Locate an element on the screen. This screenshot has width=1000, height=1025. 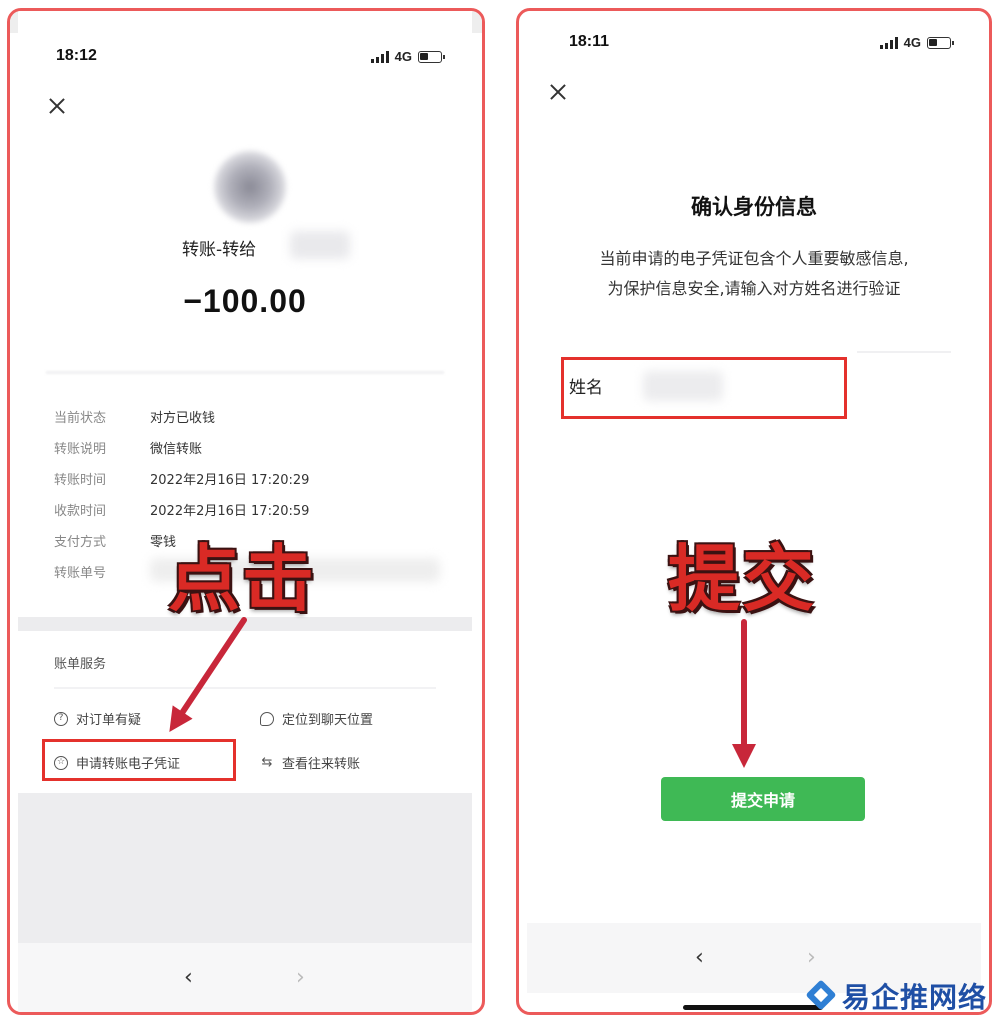
service-section-title: 账单服务 is located at coordinates (80, 664).